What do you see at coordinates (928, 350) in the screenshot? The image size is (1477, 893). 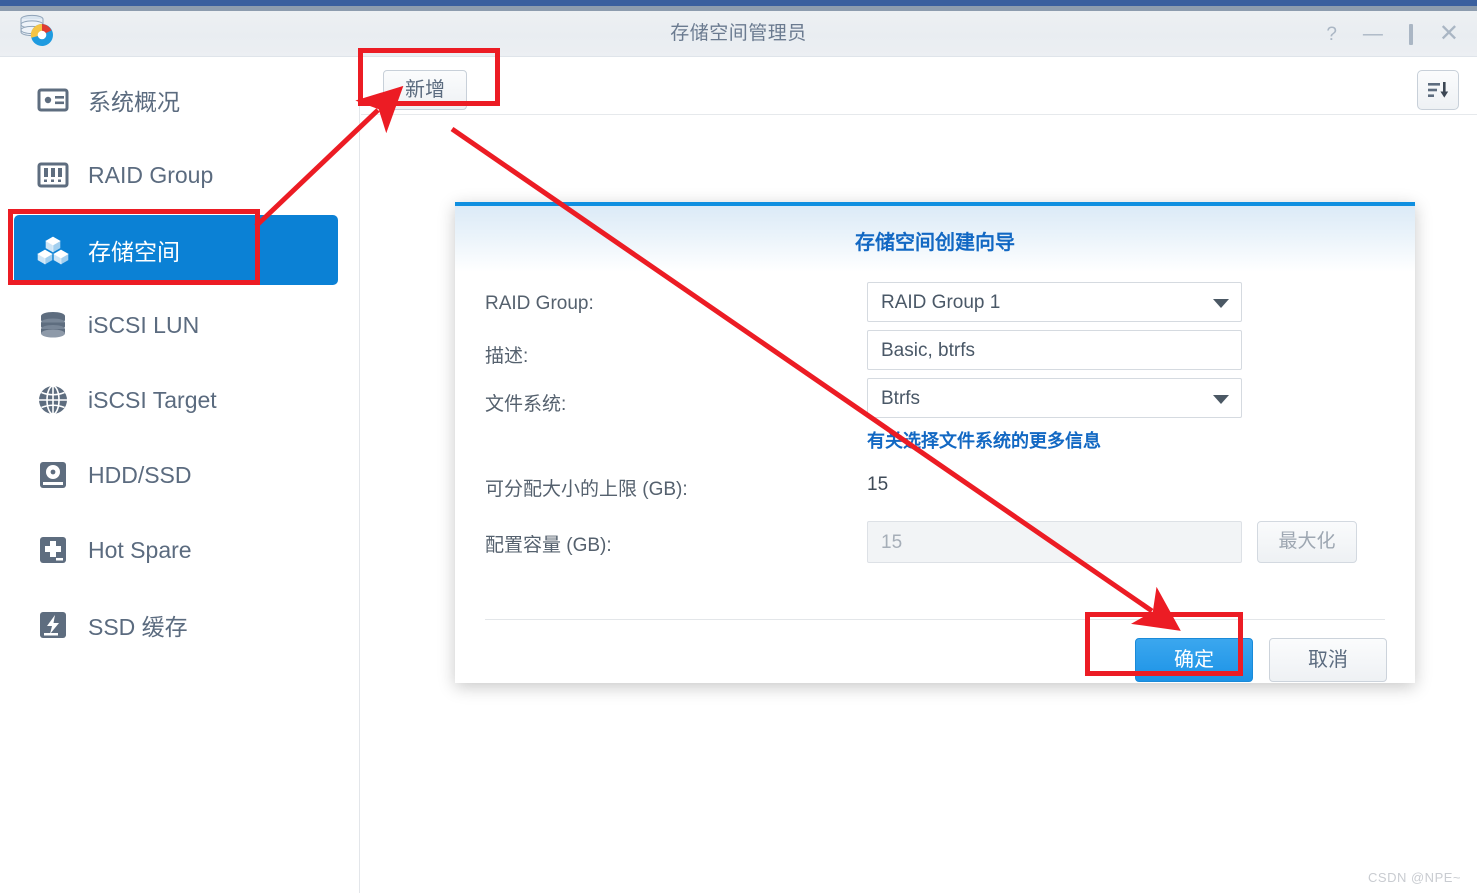 I see `description-value: Basic, btrfs` at bounding box center [928, 350].